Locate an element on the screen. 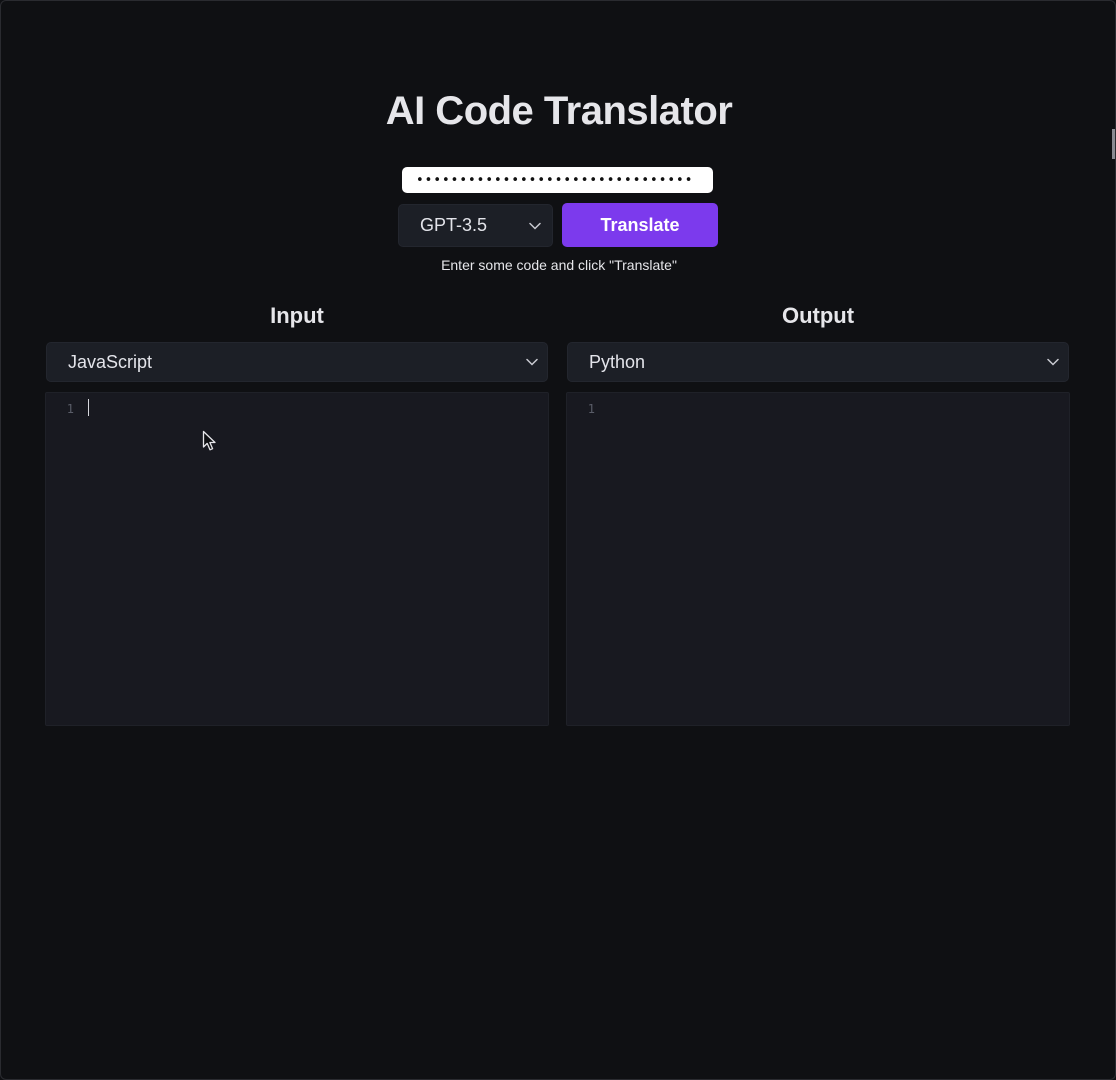 Image resolution: width=1116 pixels, height=1080 pixels. input-line-gutter: 1 is located at coordinates (63, 559).